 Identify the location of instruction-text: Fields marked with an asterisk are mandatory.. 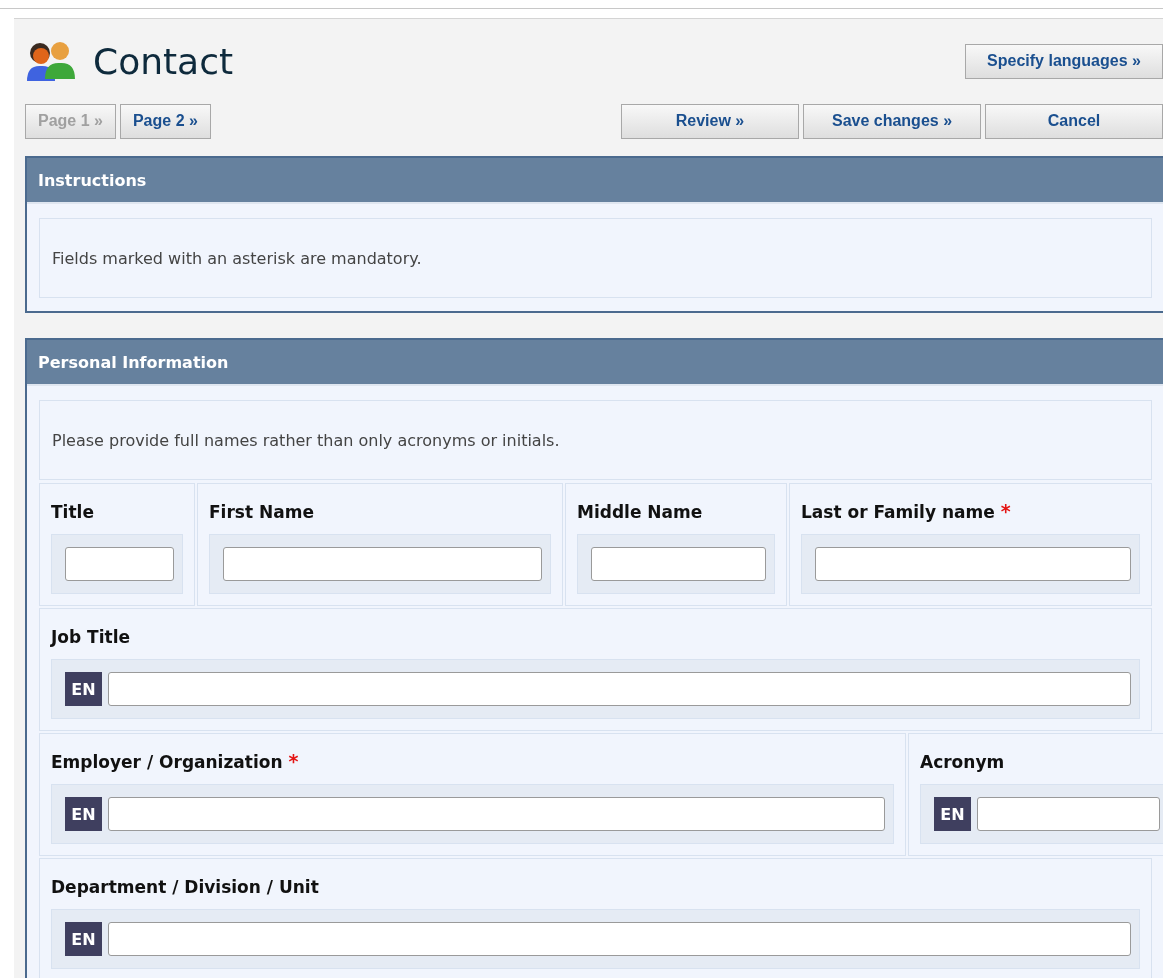
(595, 258).